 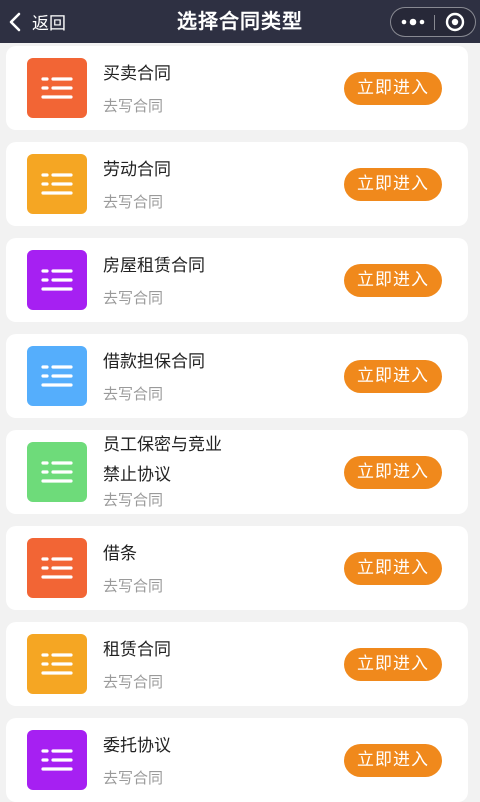 I want to click on navigation-bar: 返回 选择合同类型, so click(x=240, y=21).